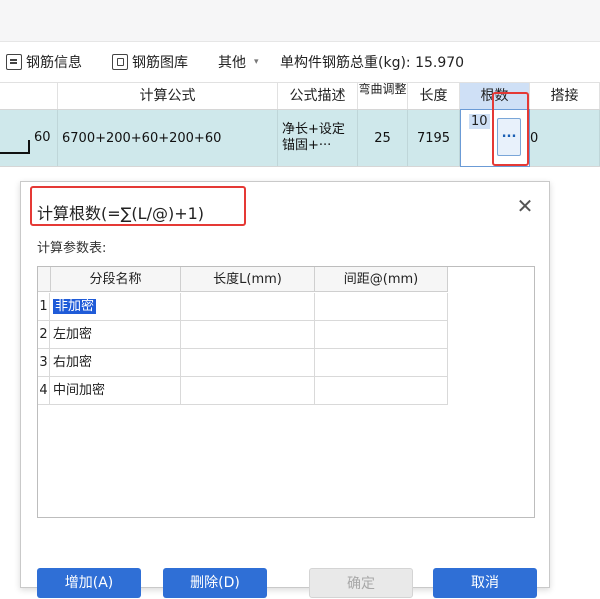 This screenshot has height=599, width=600. What do you see at coordinates (44, 306) in the screenshot?
I see `row-index: 1` at bounding box center [44, 306].